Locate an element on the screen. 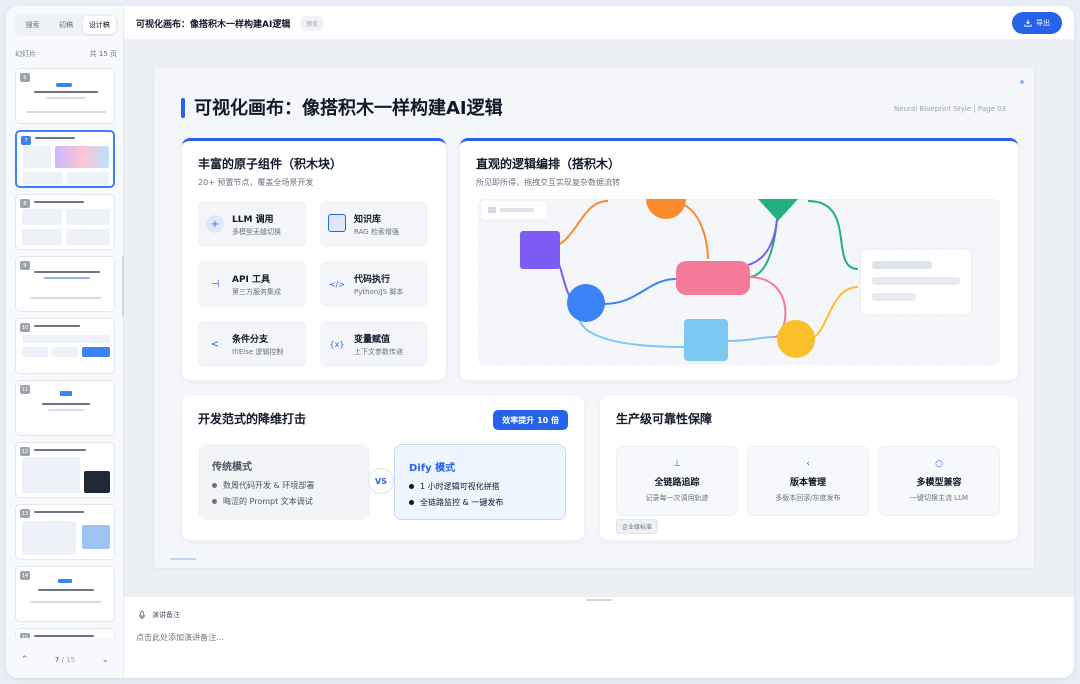 This screenshot has width=1080, height=684. export-label: 导出 is located at coordinates (1043, 23).